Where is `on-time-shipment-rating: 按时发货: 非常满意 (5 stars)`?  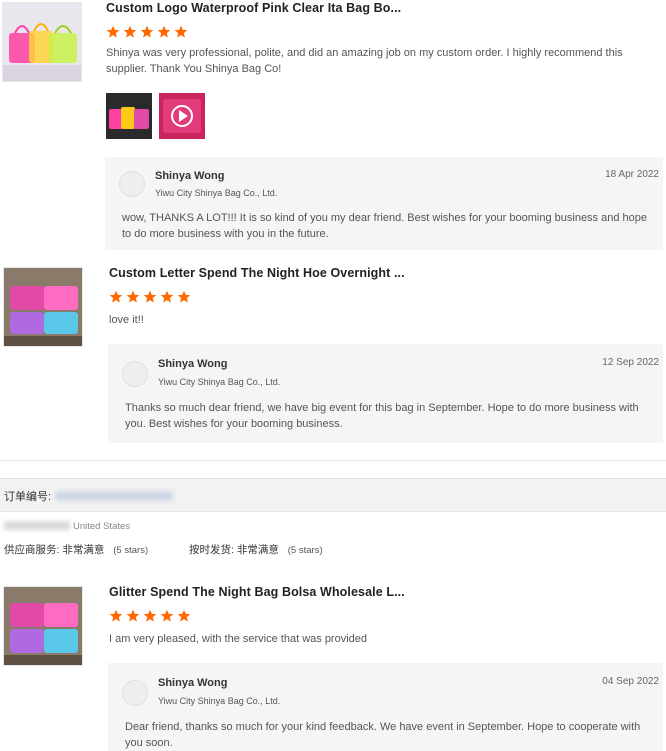 on-time-shipment-rating: 按时发货: 非常满意 (5 stars) is located at coordinates (256, 549).